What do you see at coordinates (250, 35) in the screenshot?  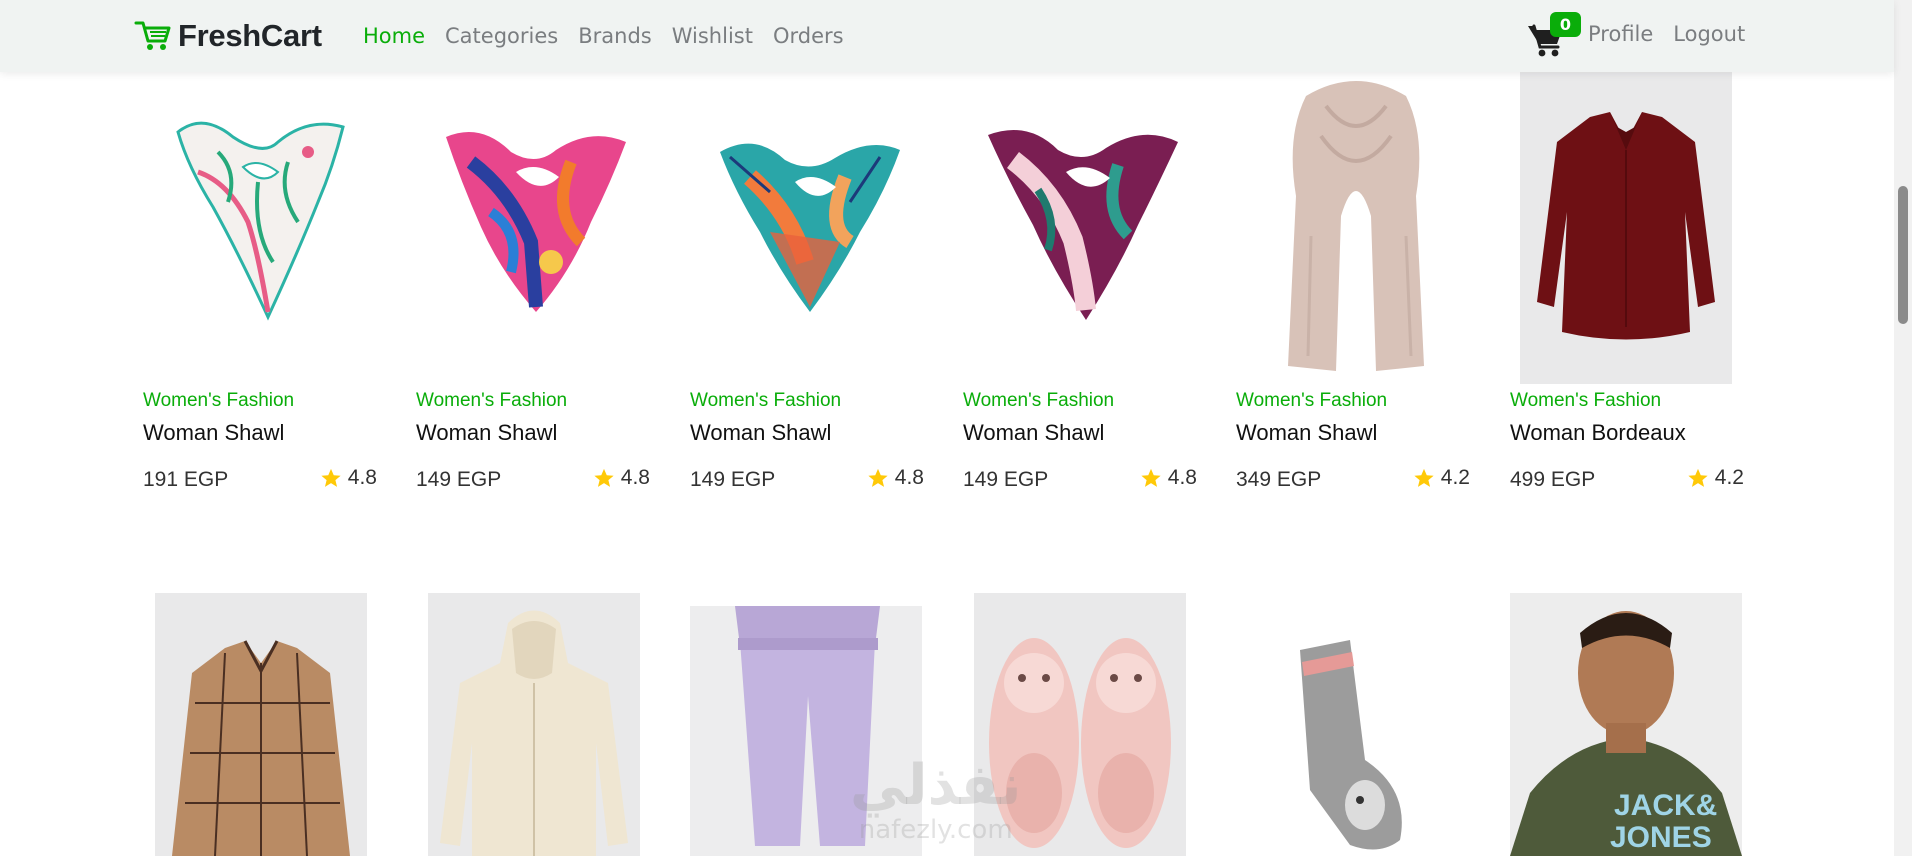 I see `brand-name: FreshCart` at bounding box center [250, 35].